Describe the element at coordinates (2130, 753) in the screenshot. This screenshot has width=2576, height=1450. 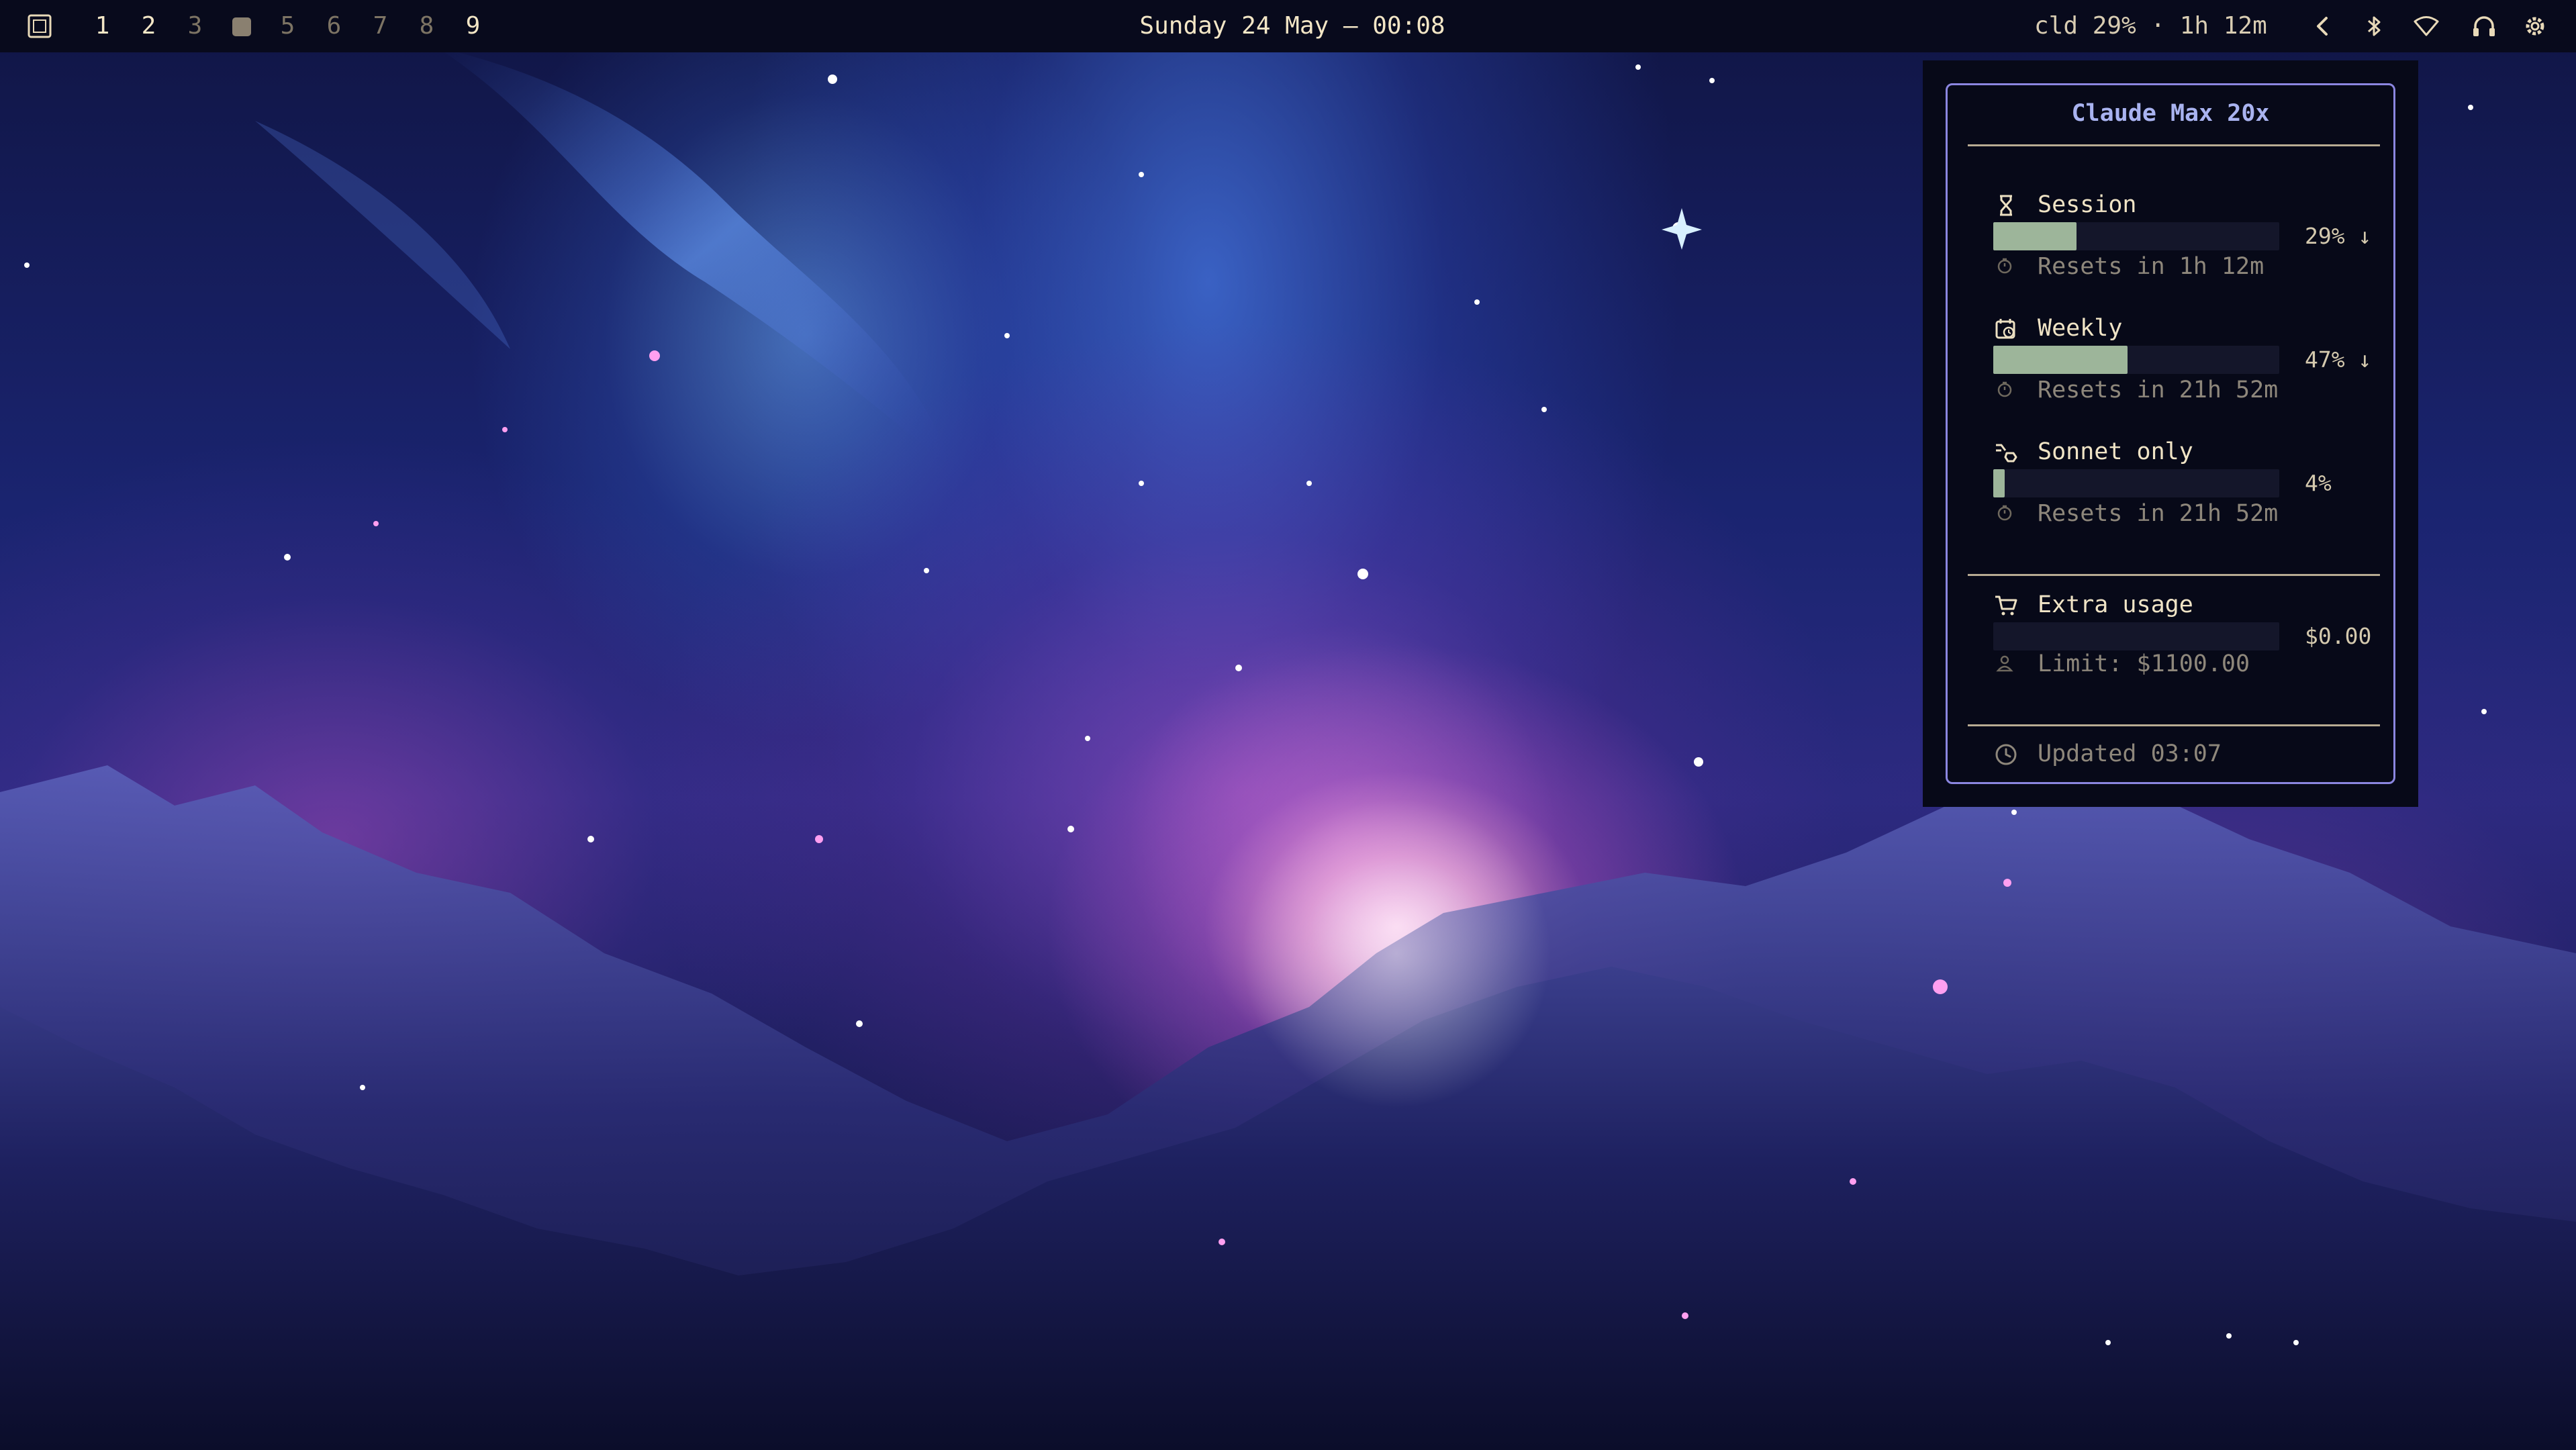
I see `updated-timestamp: Updated 03:07` at that location.